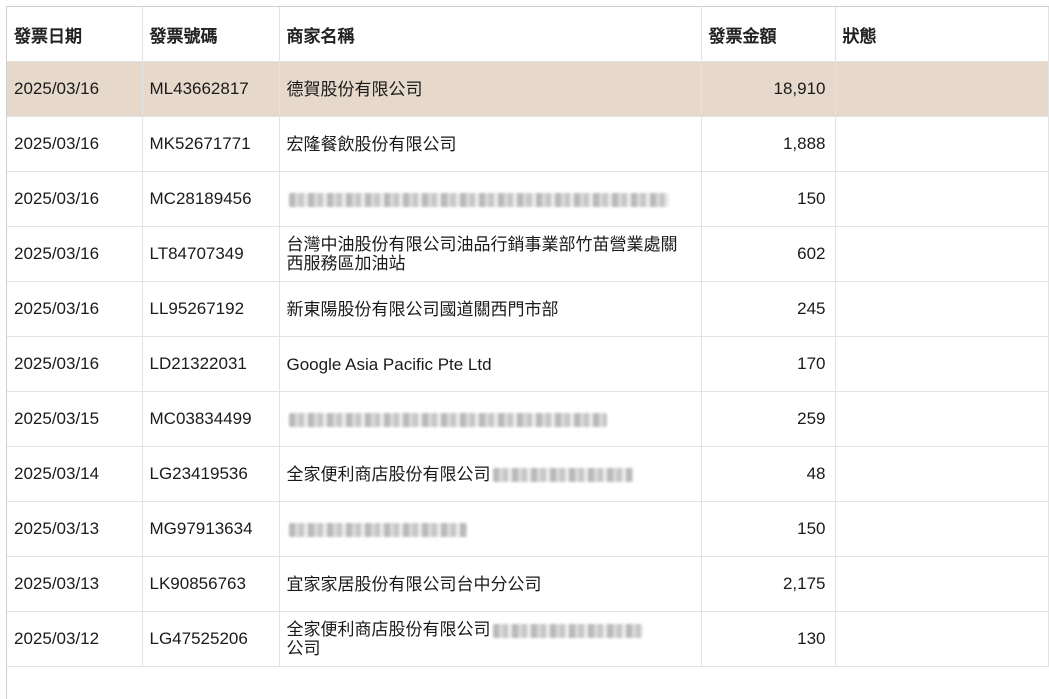 Image resolution: width=1049 pixels, height=699 pixels. I want to click on cell-merchant: 全家便利商店股份有限公司 公司, so click(490, 639).